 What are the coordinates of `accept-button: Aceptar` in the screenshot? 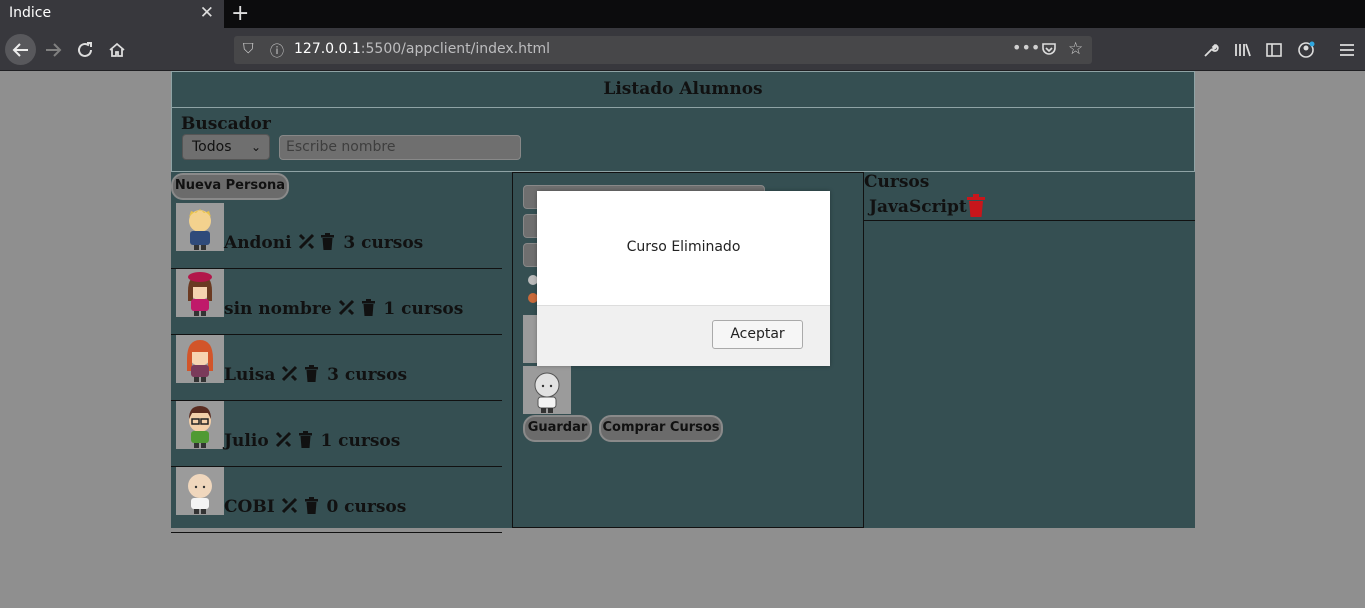 It's located at (757, 334).